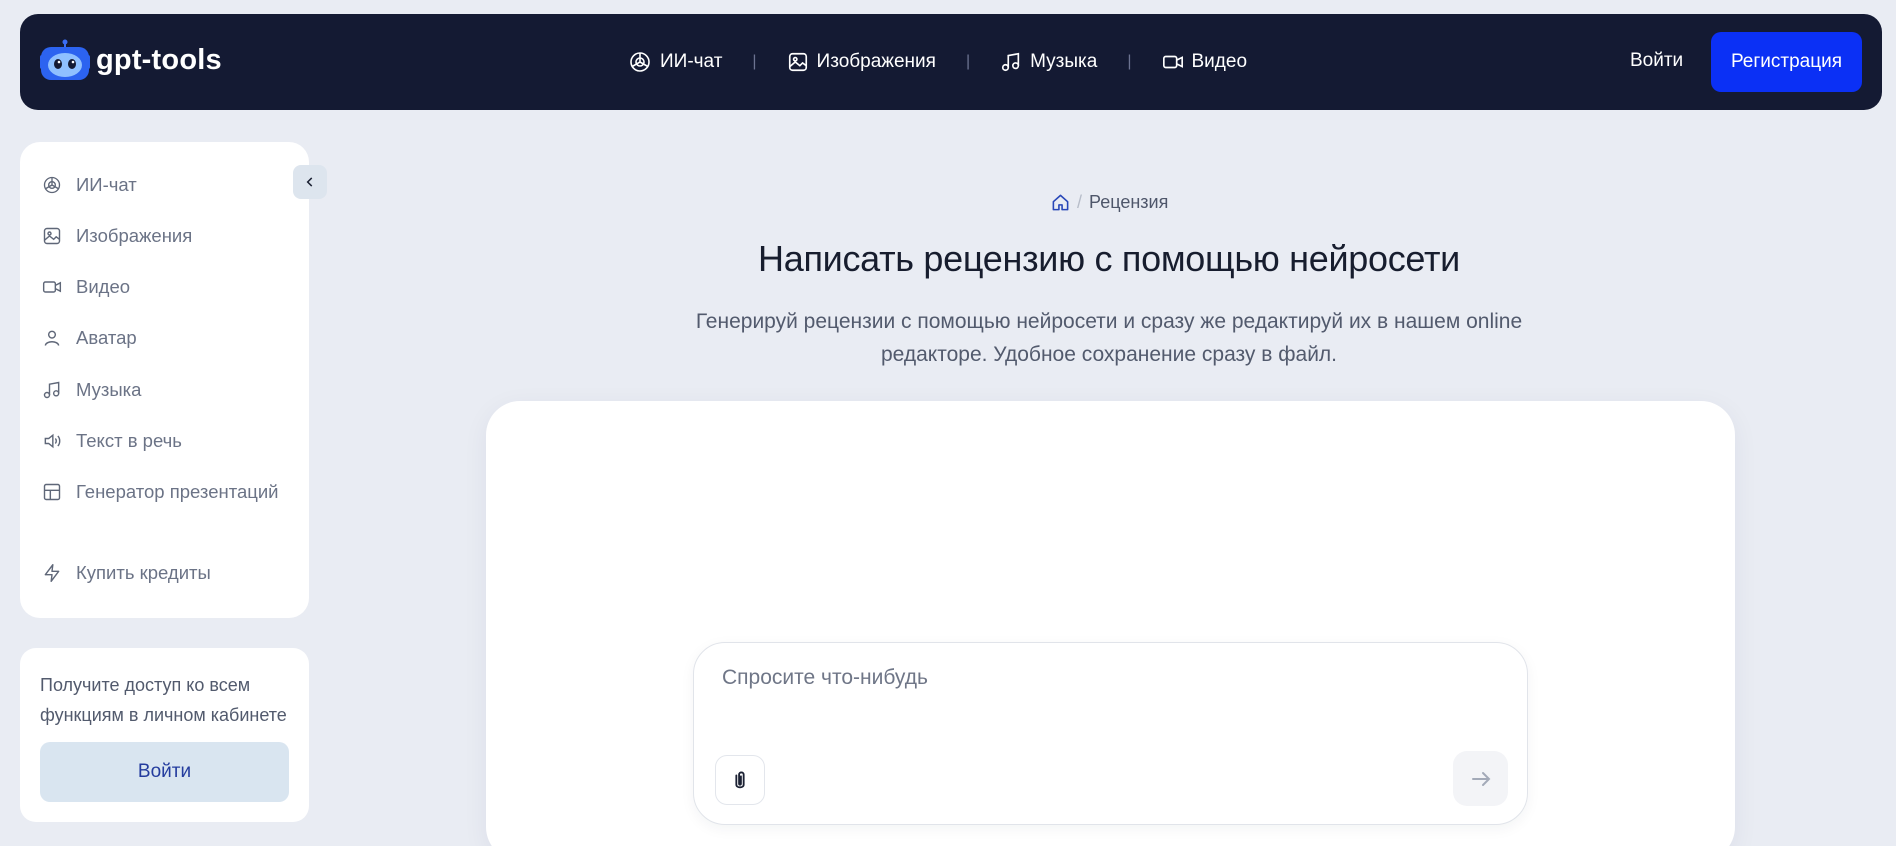  I want to click on sidebar-item-label: Купить кредиты, so click(143, 572).